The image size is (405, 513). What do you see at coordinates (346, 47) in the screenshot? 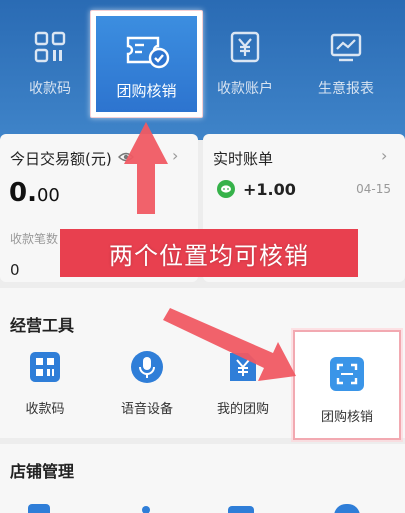
I see `chart-report-icon` at bounding box center [346, 47].